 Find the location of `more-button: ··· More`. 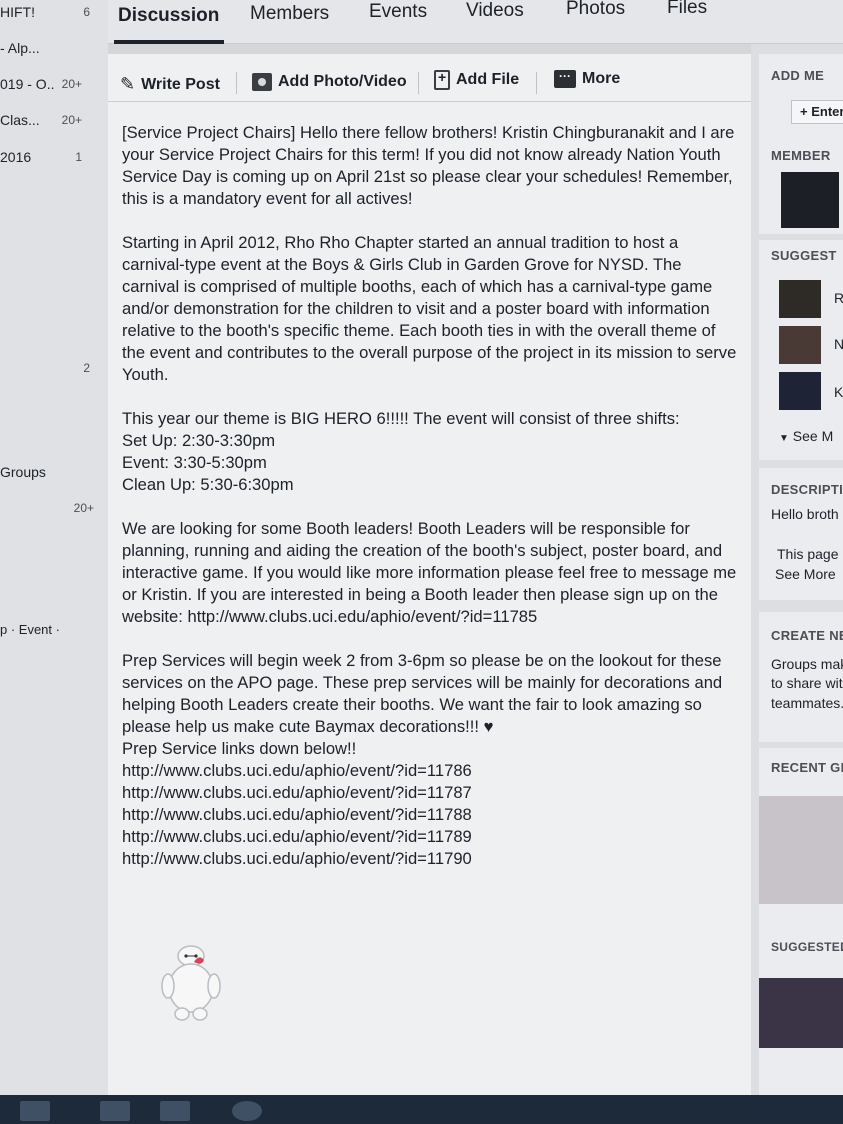

more-button: ··· More is located at coordinates (587, 79).